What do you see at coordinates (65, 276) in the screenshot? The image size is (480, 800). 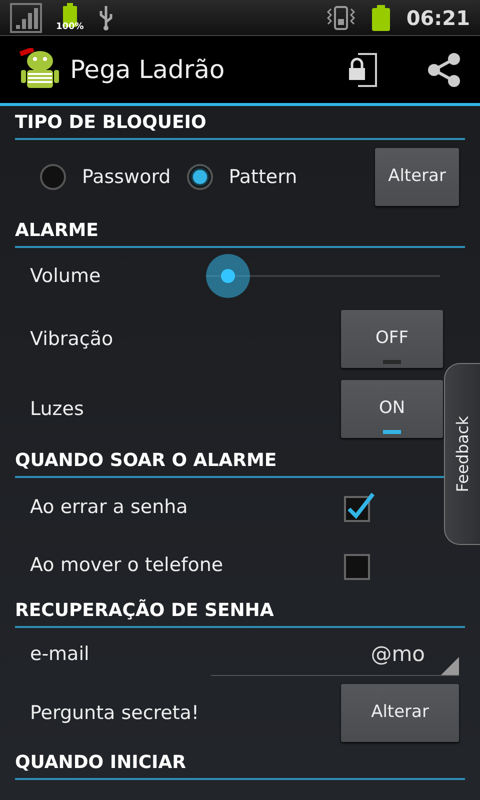 I see `setting-label: Volume` at bounding box center [65, 276].